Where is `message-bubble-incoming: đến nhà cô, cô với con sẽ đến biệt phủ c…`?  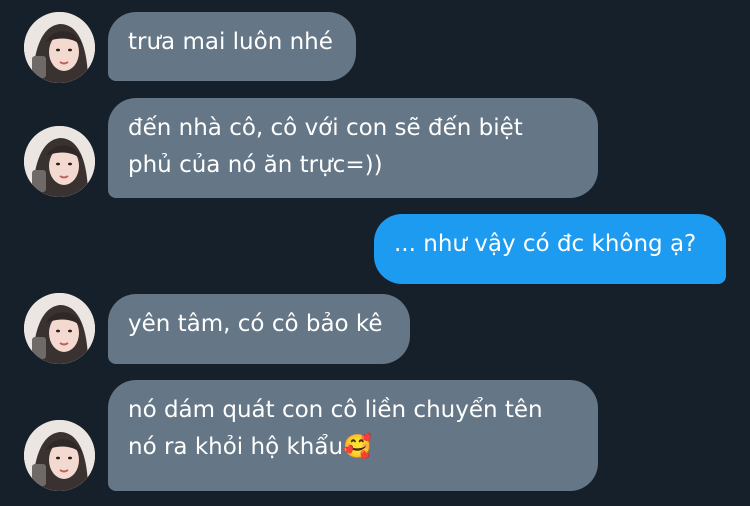
message-bubble-incoming: đến nhà cô, cô với con sẽ đến biệt phủ c… is located at coordinates (353, 148).